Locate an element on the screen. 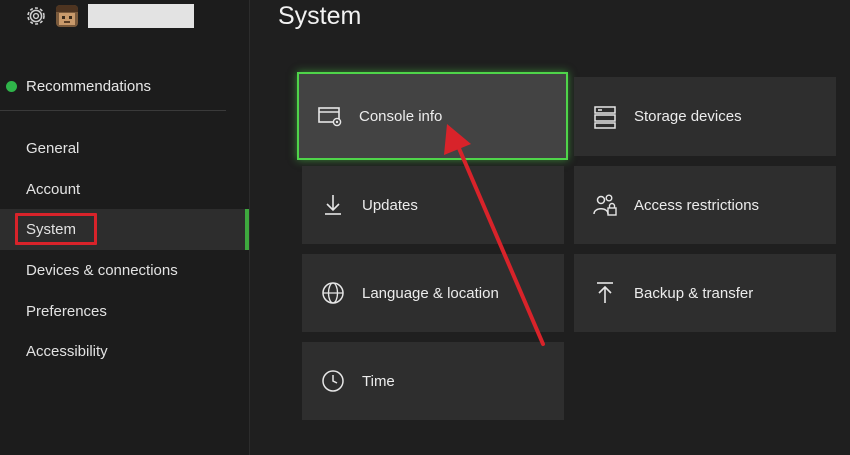  annotation-highlight-box is located at coordinates (56, 229).